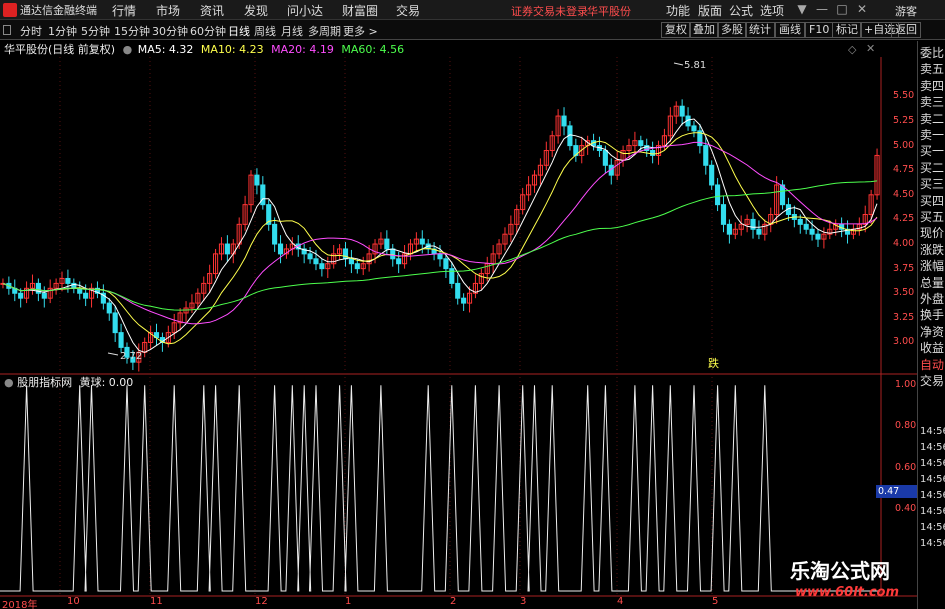  Describe the element at coordinates (904, 170) in the screenshot. I see `price-label: 4.75` at that location.